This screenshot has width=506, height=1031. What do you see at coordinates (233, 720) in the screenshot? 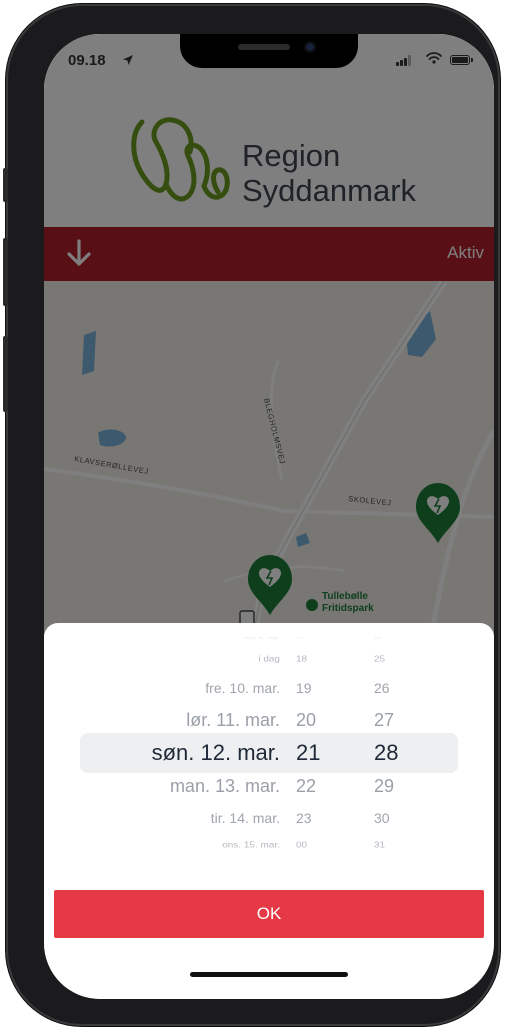
I see `picker-date-option: lør. 11. mar.` at bounding box center [233, 720].